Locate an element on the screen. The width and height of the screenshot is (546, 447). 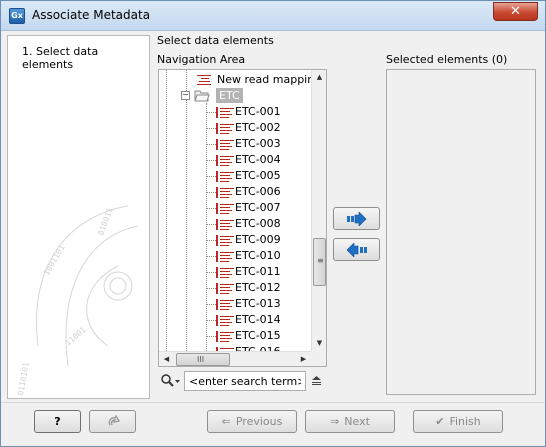
help-label: ? is located at coordinates (57, 421).